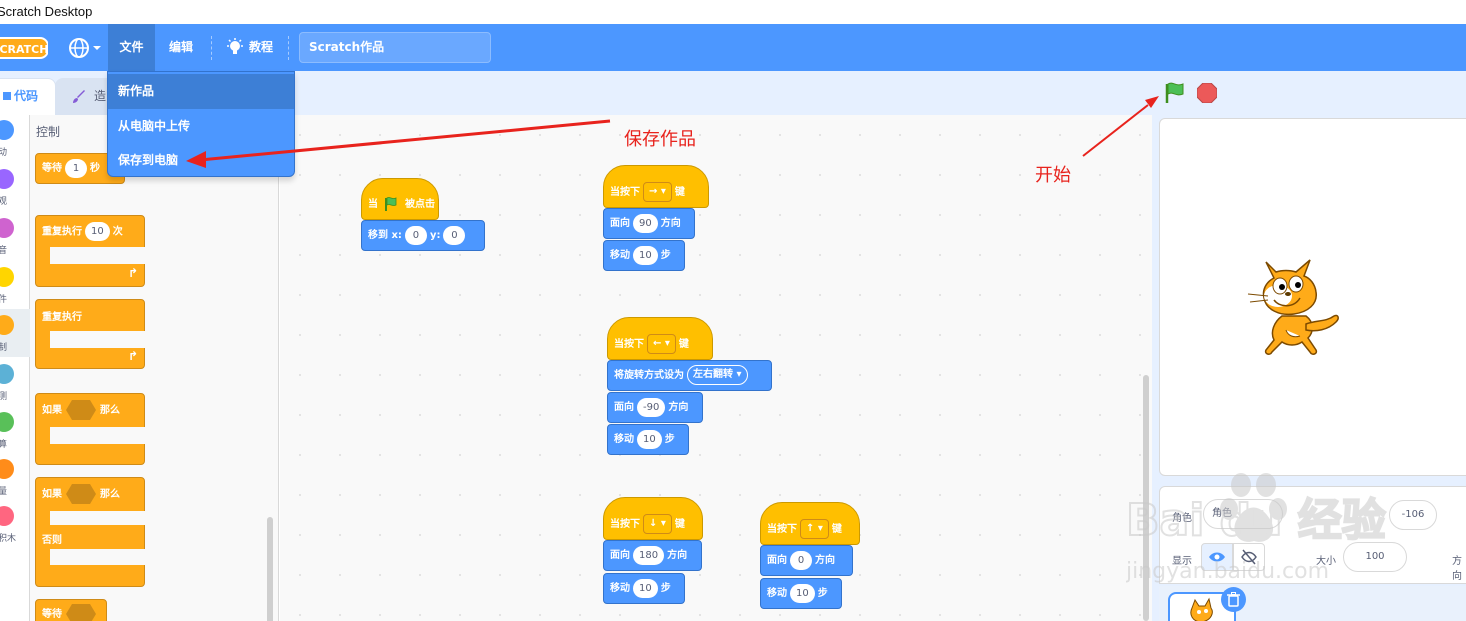  I want to click on project-title-input: Scratch作品, so click(395, 47).